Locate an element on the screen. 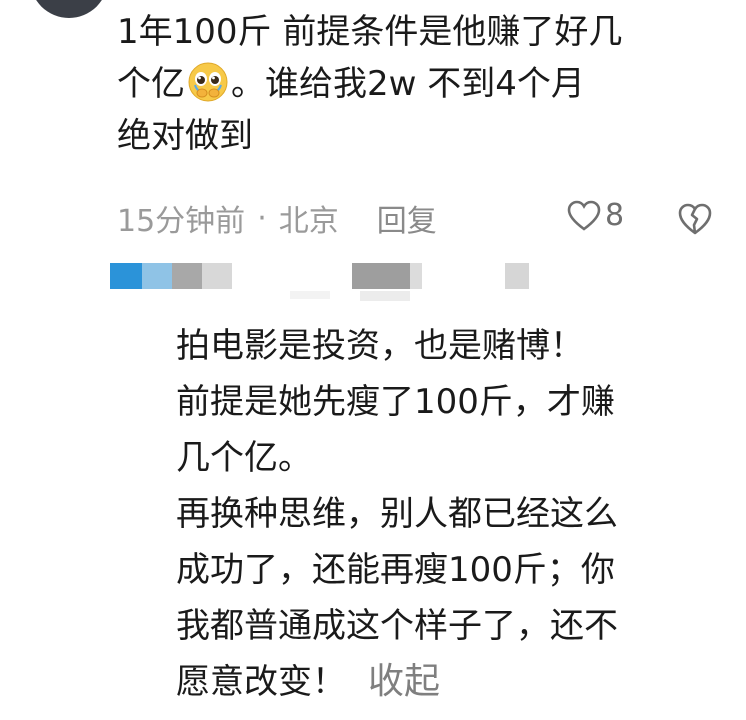 The image size is (746, 720). comment-meta: 15分钟前 · 北京 回复 8 is located at coordinates (423, 218).